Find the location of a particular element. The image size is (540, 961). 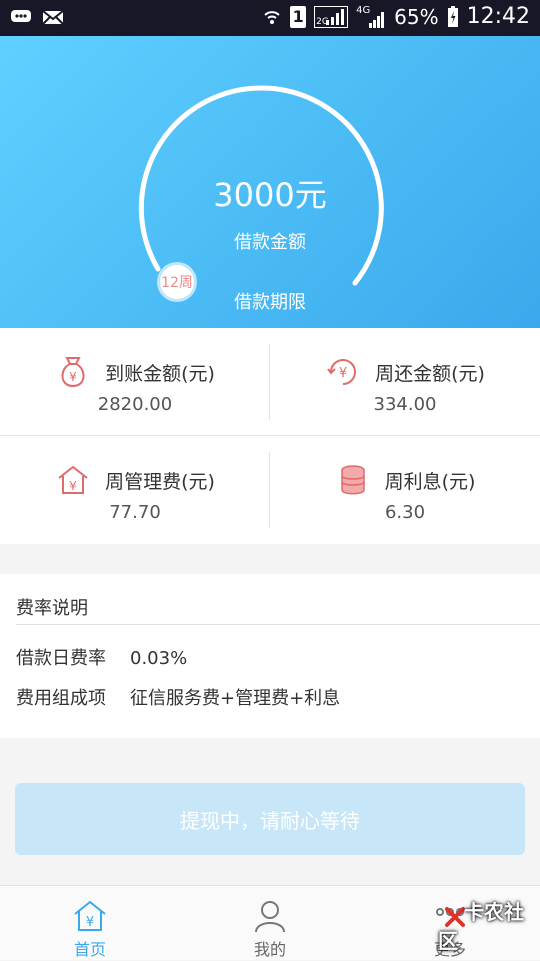

nav-mine: 我的 is located at coordinates (270, 923).